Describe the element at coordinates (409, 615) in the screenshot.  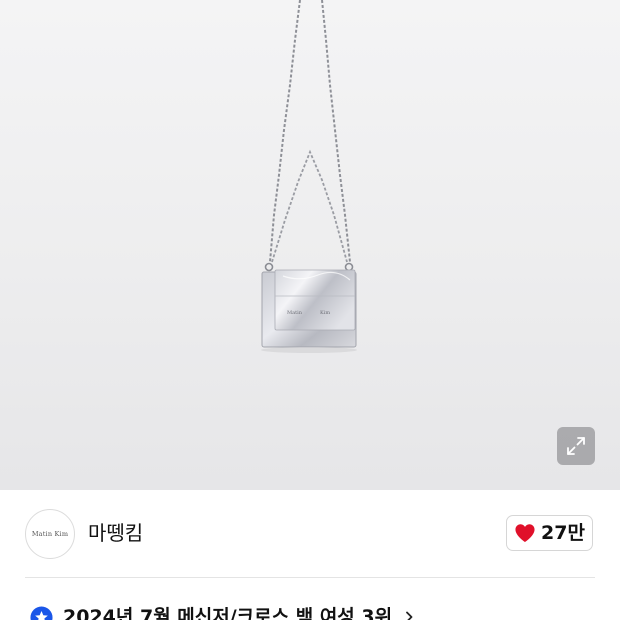
I see `chevron-right-icon` at that location.